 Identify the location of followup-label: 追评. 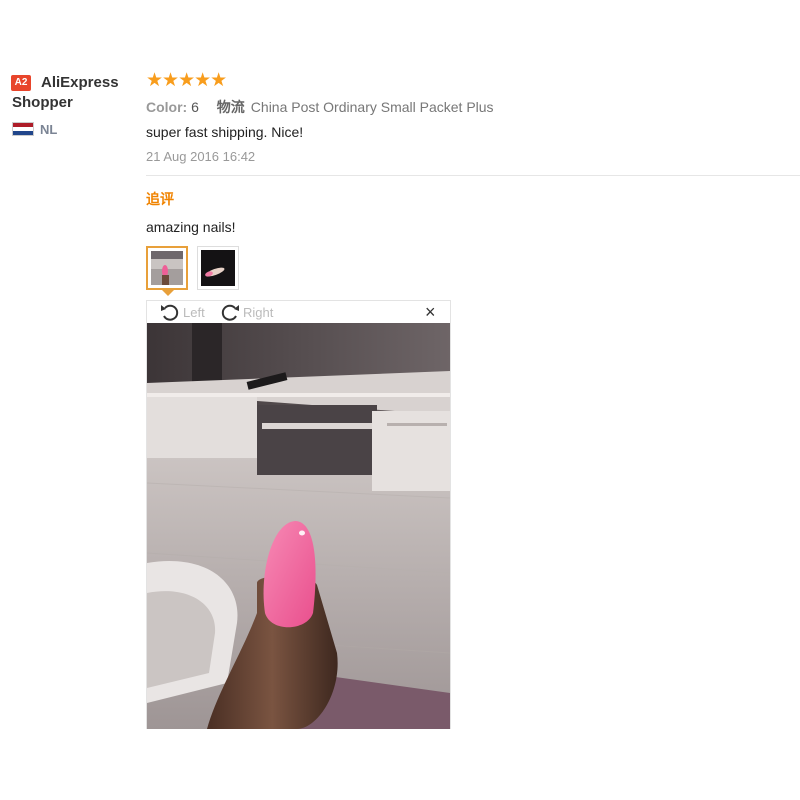
(160, 199).